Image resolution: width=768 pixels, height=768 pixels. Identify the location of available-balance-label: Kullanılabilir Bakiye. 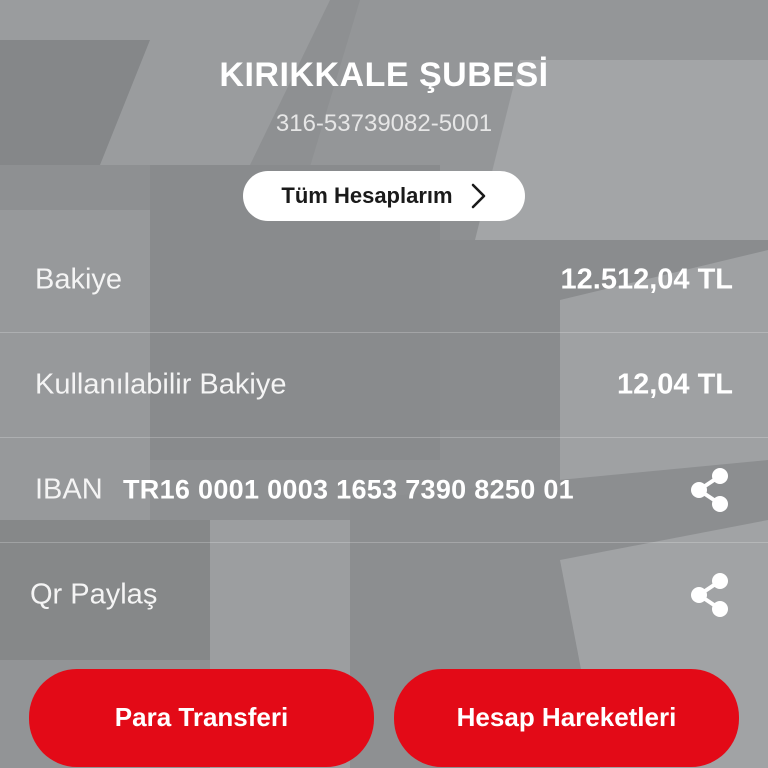
(161, 384).